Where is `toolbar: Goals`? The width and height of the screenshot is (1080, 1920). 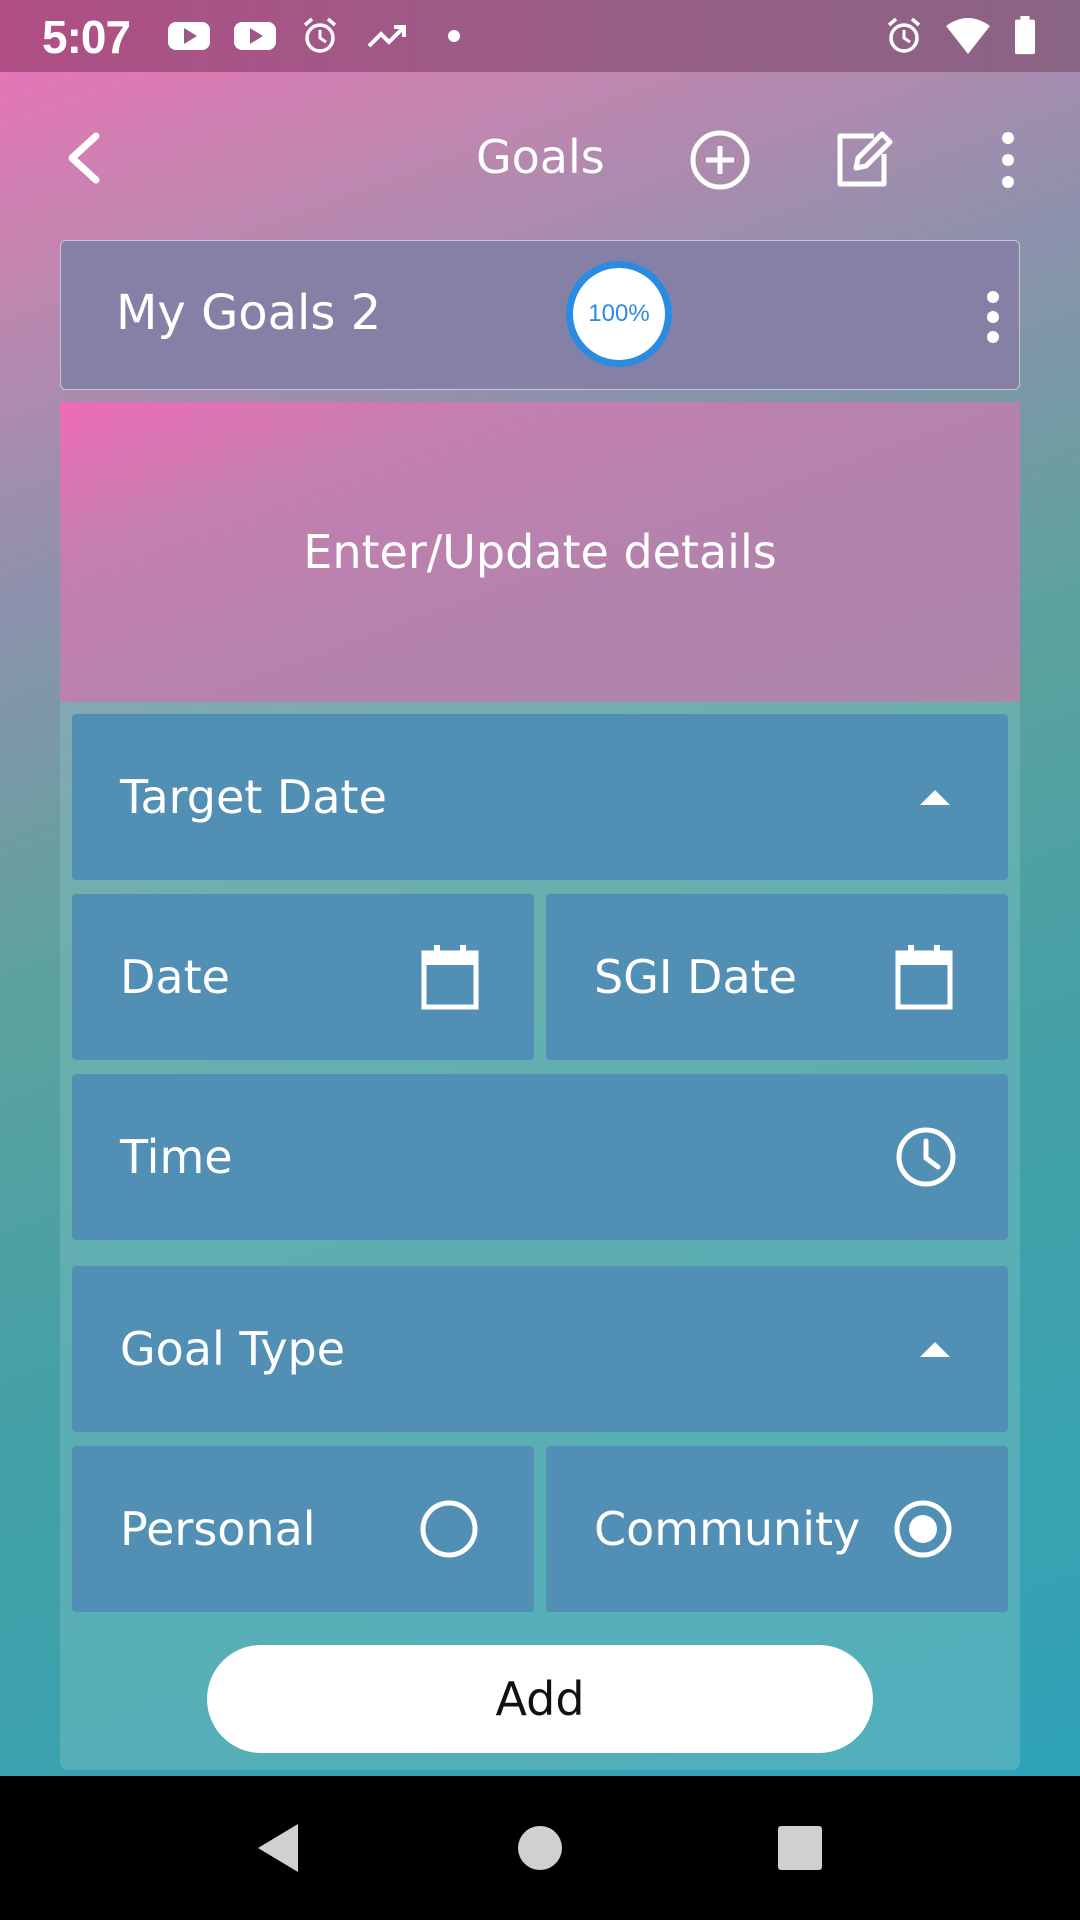 toolbar: Goals is located at coordinates (540, 157).